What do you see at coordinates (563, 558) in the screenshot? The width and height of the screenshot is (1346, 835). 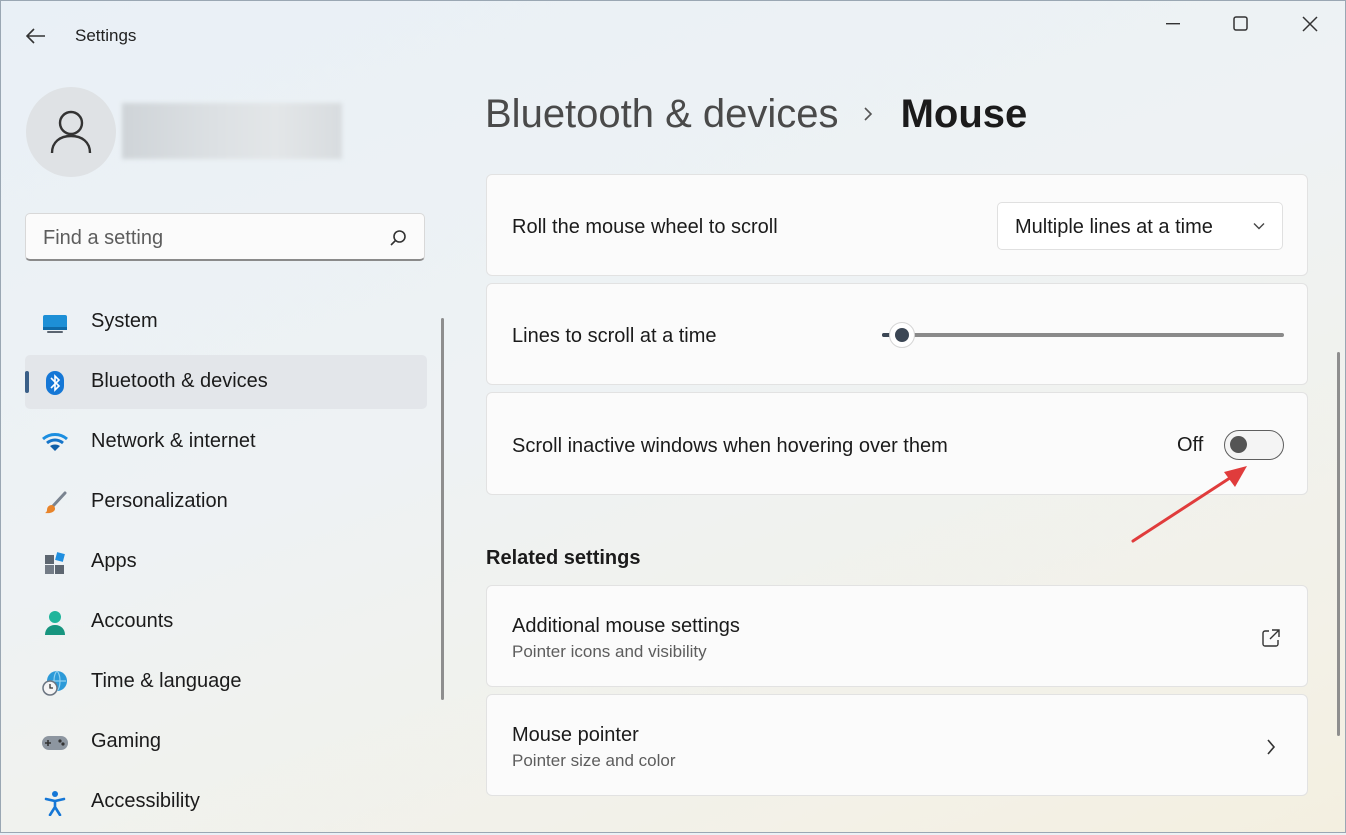 I see `related-settings-heading: Related settings` at bounding box center [563, 558].